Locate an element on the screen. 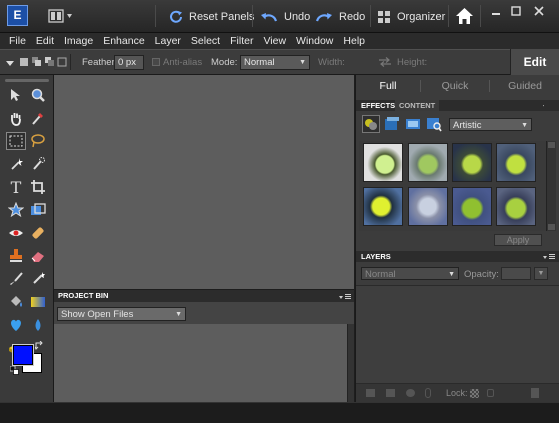 Image resolution: width=559 pixels, height=423 pixels. quick-selection-tool-icon is located at coordinates (38, 164).